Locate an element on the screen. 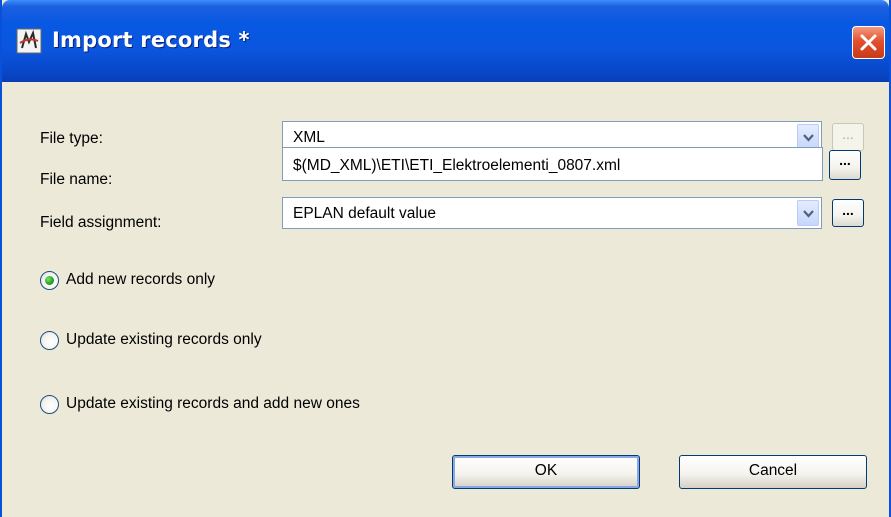  field-assignment-label: Field assignment: is located at coordinates (101, 222).